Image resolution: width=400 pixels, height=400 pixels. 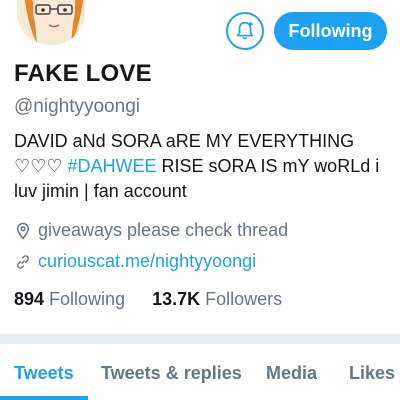 What do you see at coordinates (244, 299) in the screenshot?
I see `followers-label: Followers` at bounding box center [244, 299].